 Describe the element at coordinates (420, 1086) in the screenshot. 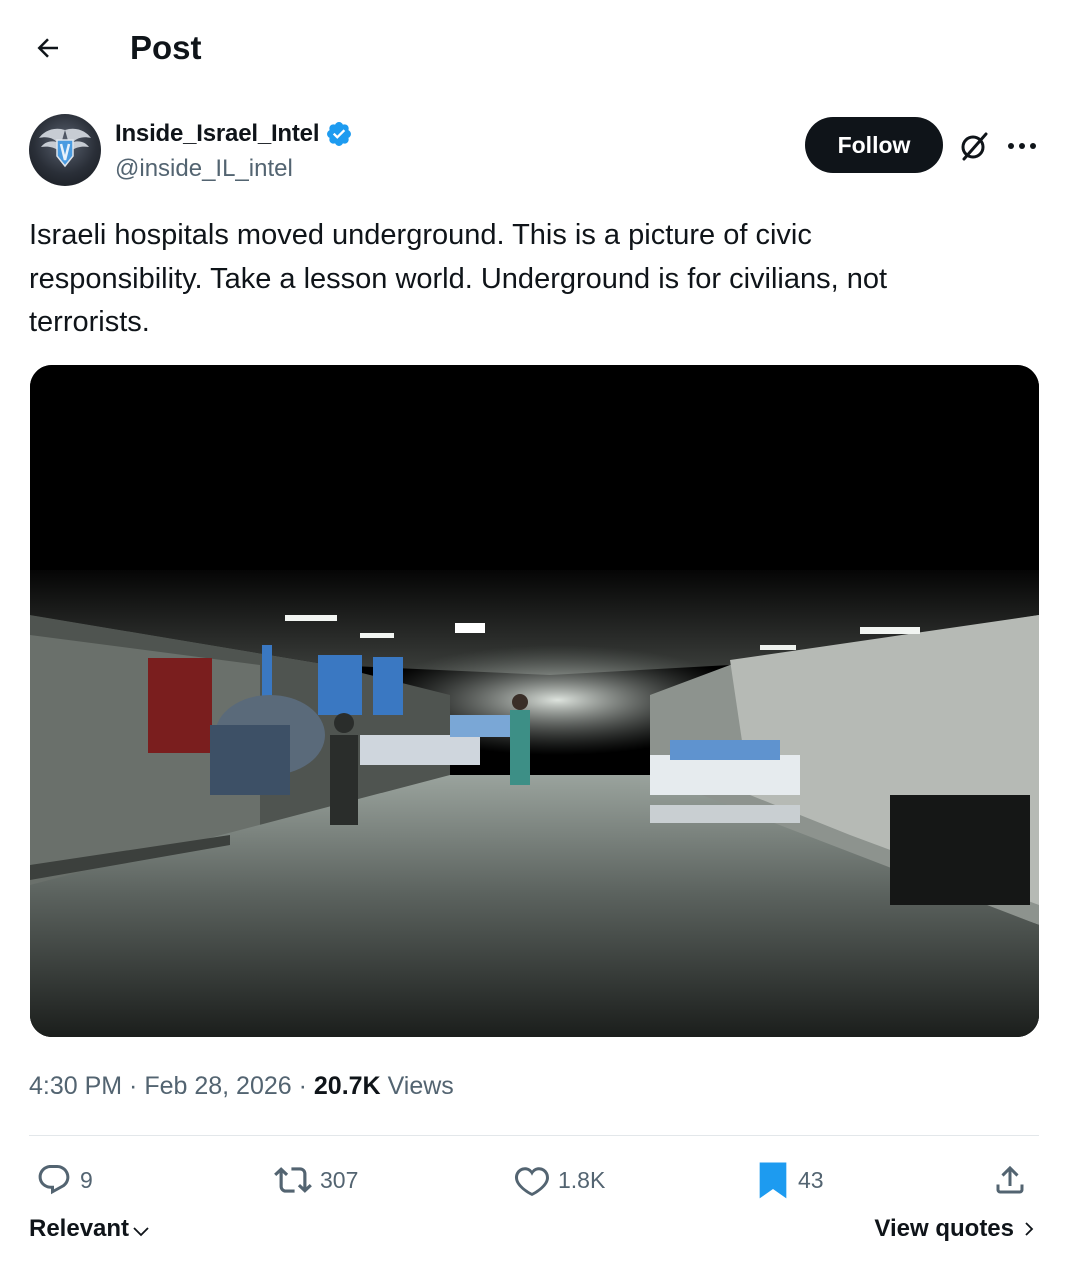

I see `views-label: Views` at that location.